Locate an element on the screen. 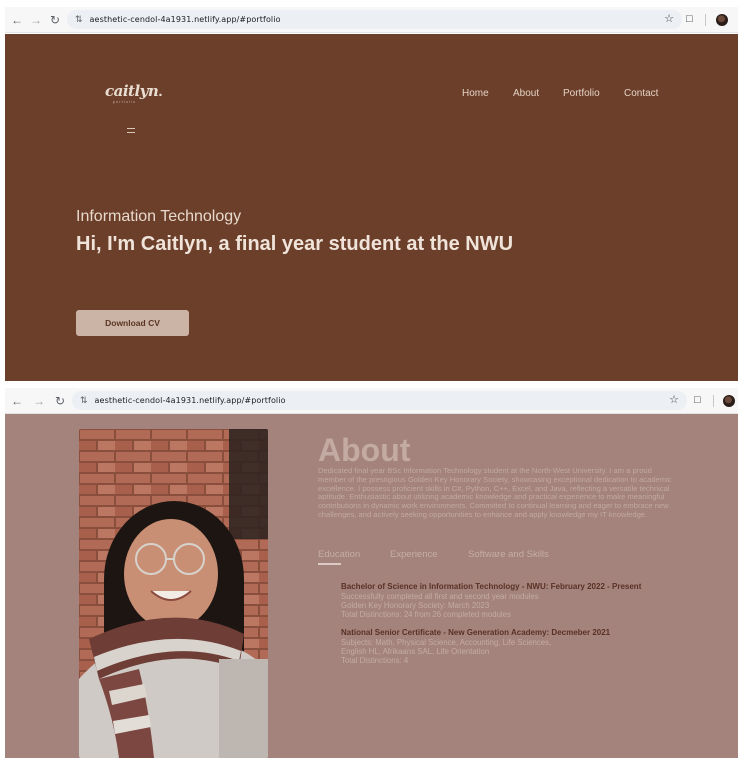 The height and width of the screenshot is (758, 738). about-tabs: Education Experience Software and Skills is located at coordinates (468, 558).